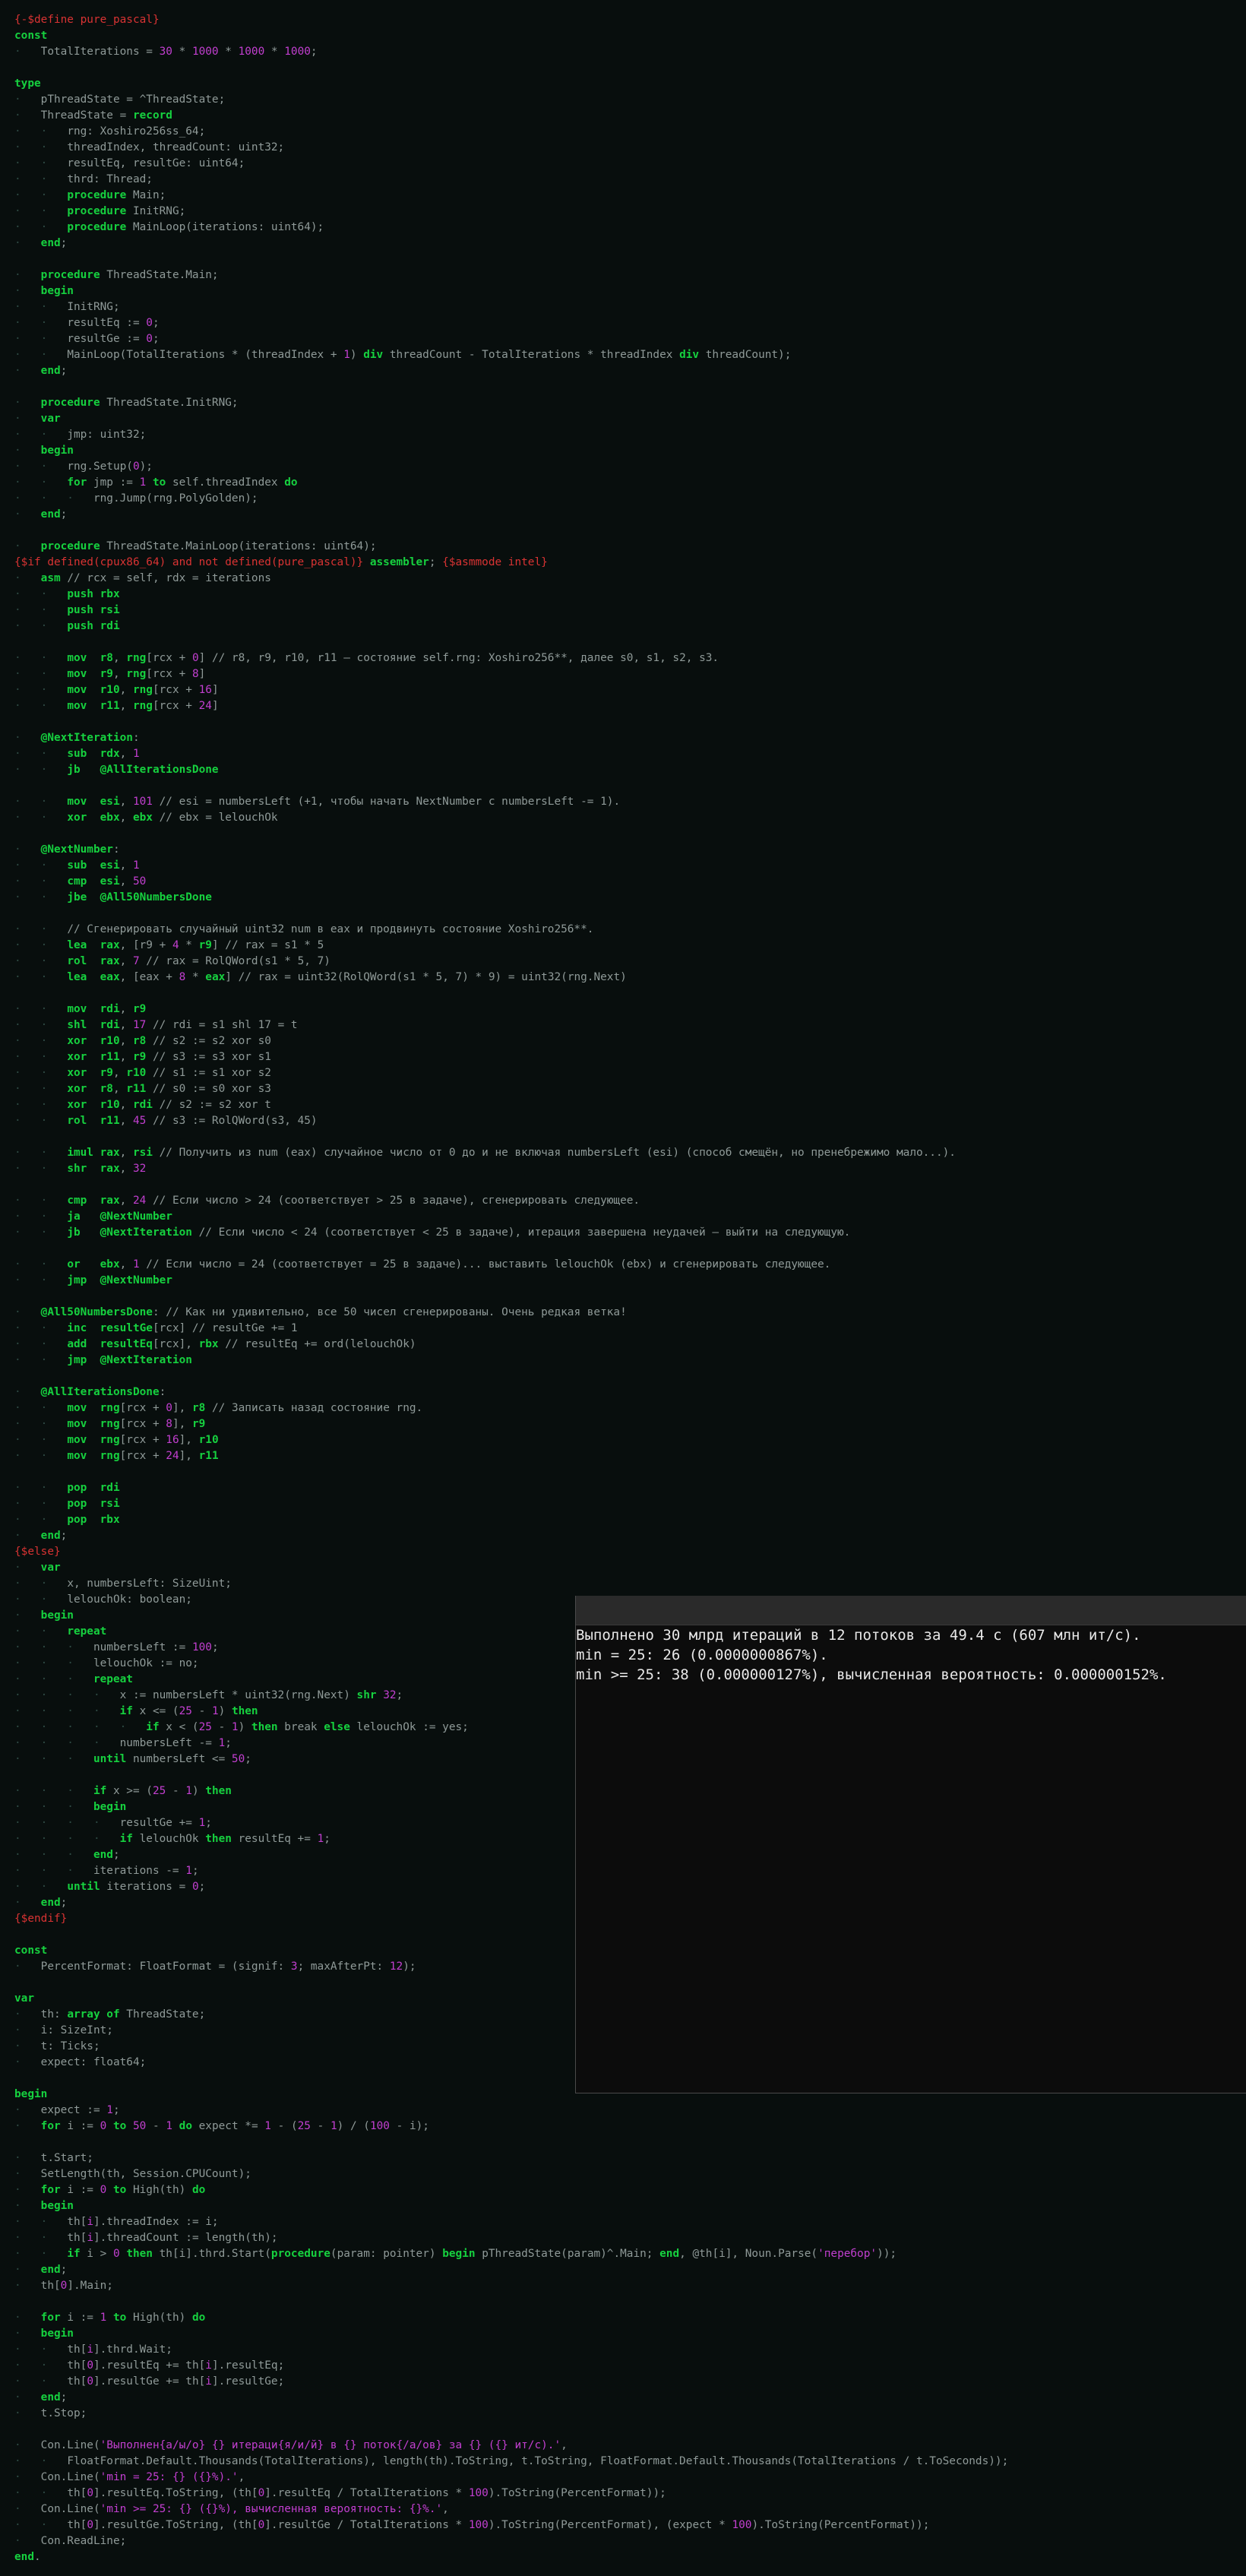  I want to click on code-token: resultEq :=, so click(107, 323).